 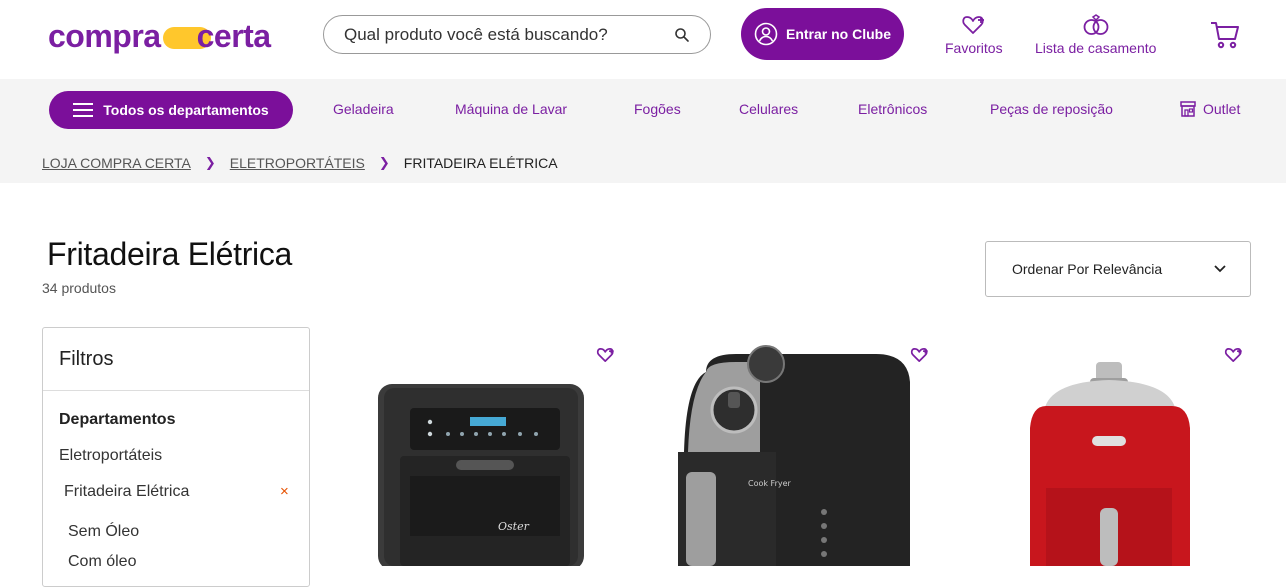 What do you see at coordinates (1096, 48) in the screenshot?
I see `wedding-list-label: Lista de casamento` at bounding box center [1096, 48].